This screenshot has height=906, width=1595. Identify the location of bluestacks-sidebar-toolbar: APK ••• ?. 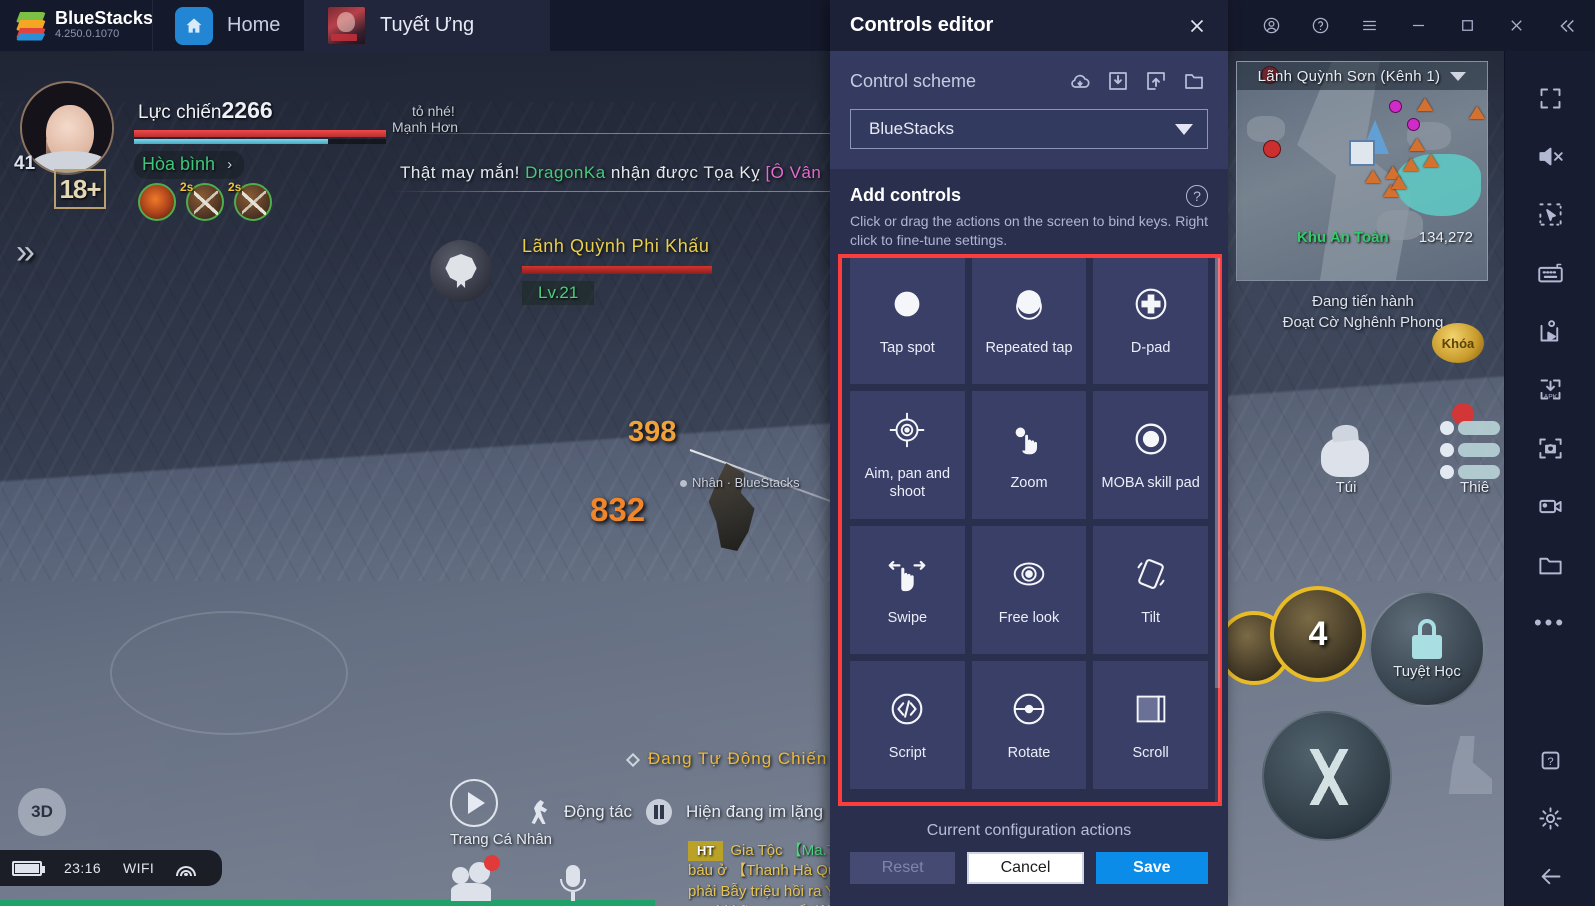
(1549, 478).